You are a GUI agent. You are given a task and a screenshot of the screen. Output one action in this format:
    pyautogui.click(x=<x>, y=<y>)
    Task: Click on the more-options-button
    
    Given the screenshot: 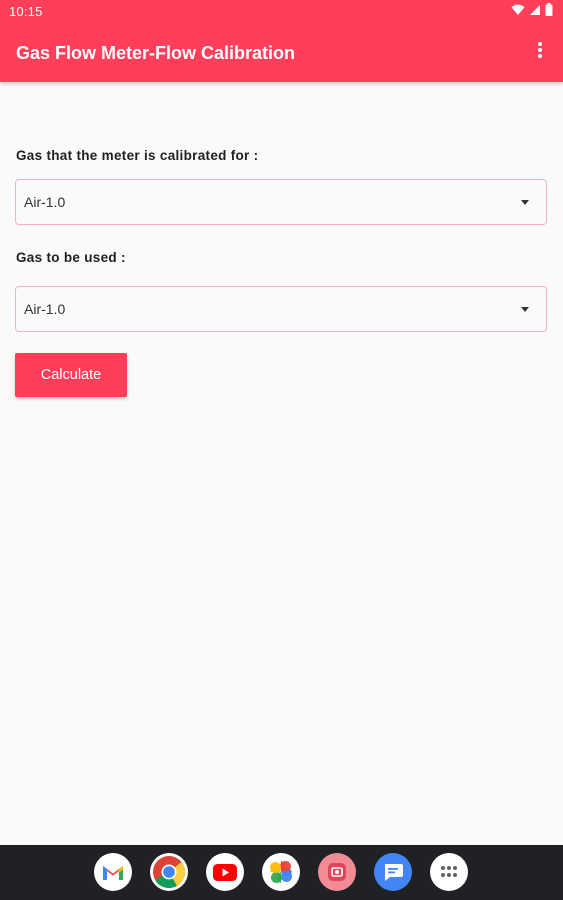 What is the action you would take?
    pyautogui.click(x=540, y=52)
    